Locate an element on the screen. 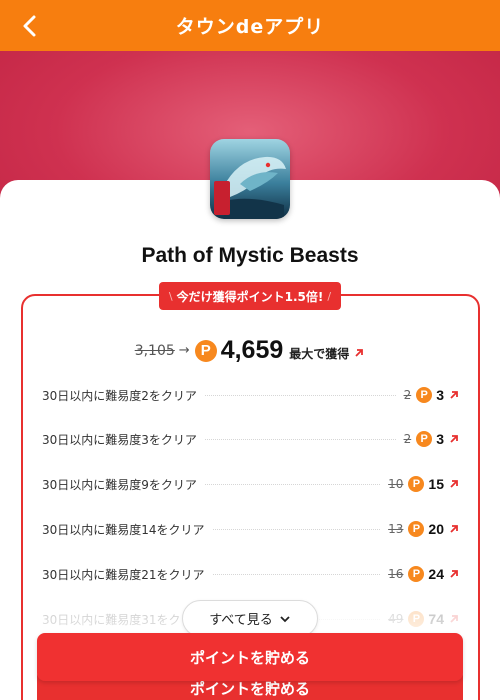  boosted-points: 4,659 is located at coordinates (252, 350).